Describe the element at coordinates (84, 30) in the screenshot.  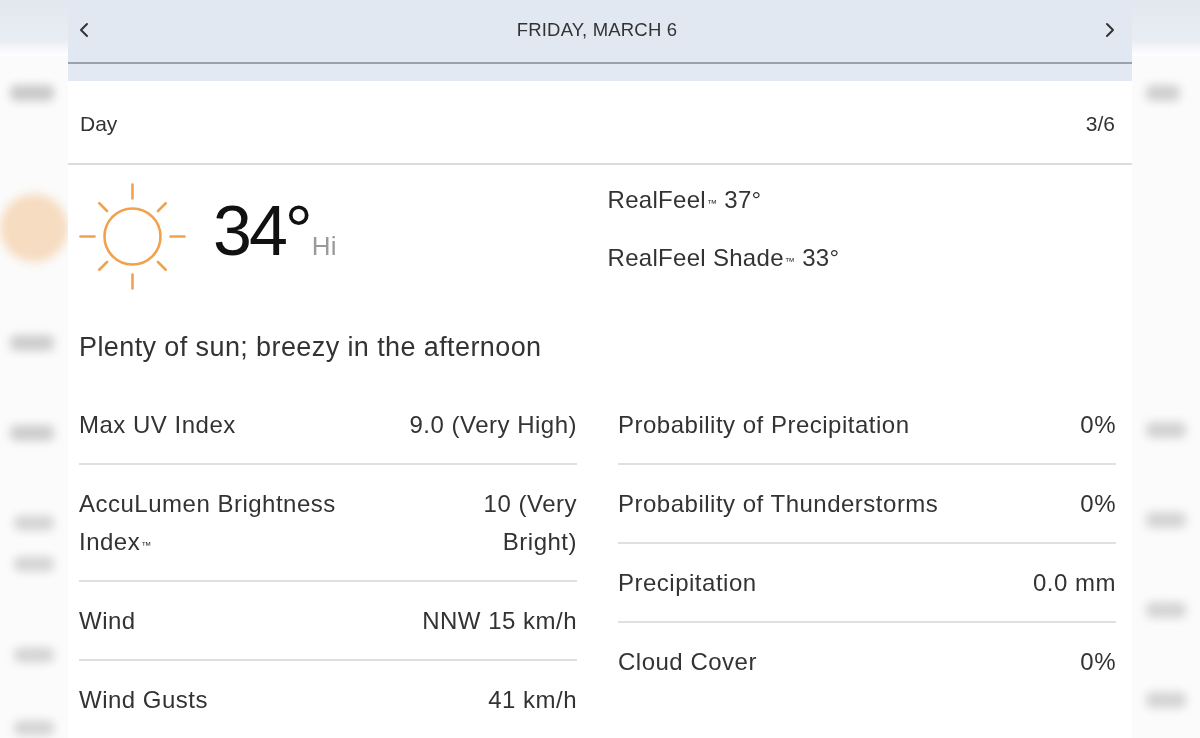
I see `chevron-left-icon` at that location.